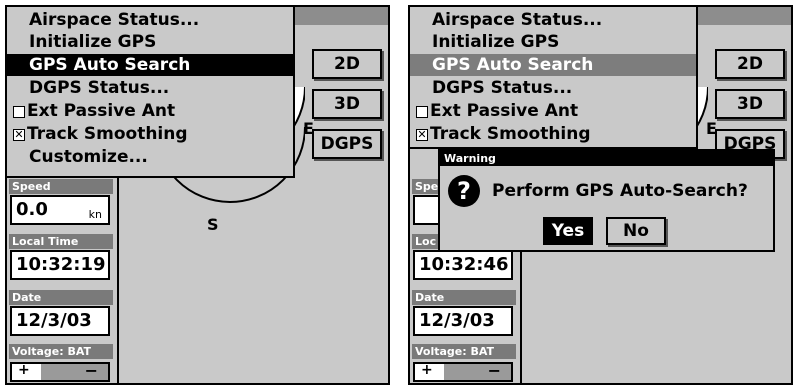 The width and height of the screenshot is (798, 390). Describe the element at coordinates (60, 210) in the screenshot. I see `speed-field: 0.0 kn` at that location.